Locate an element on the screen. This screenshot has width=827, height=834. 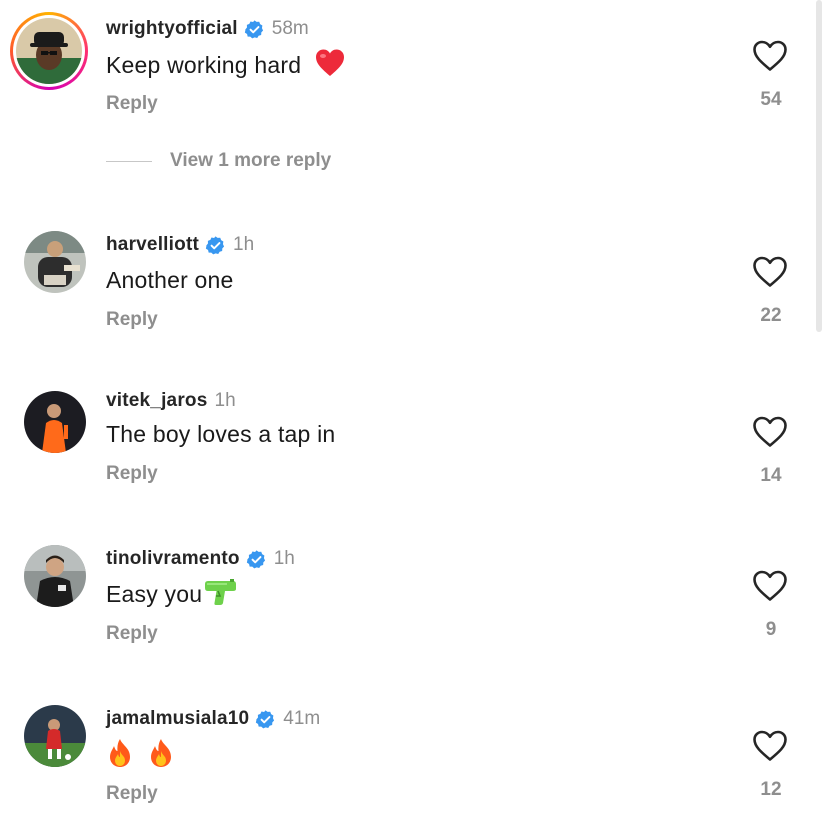
username: tinolivramento is located at coordinates (173, 559).